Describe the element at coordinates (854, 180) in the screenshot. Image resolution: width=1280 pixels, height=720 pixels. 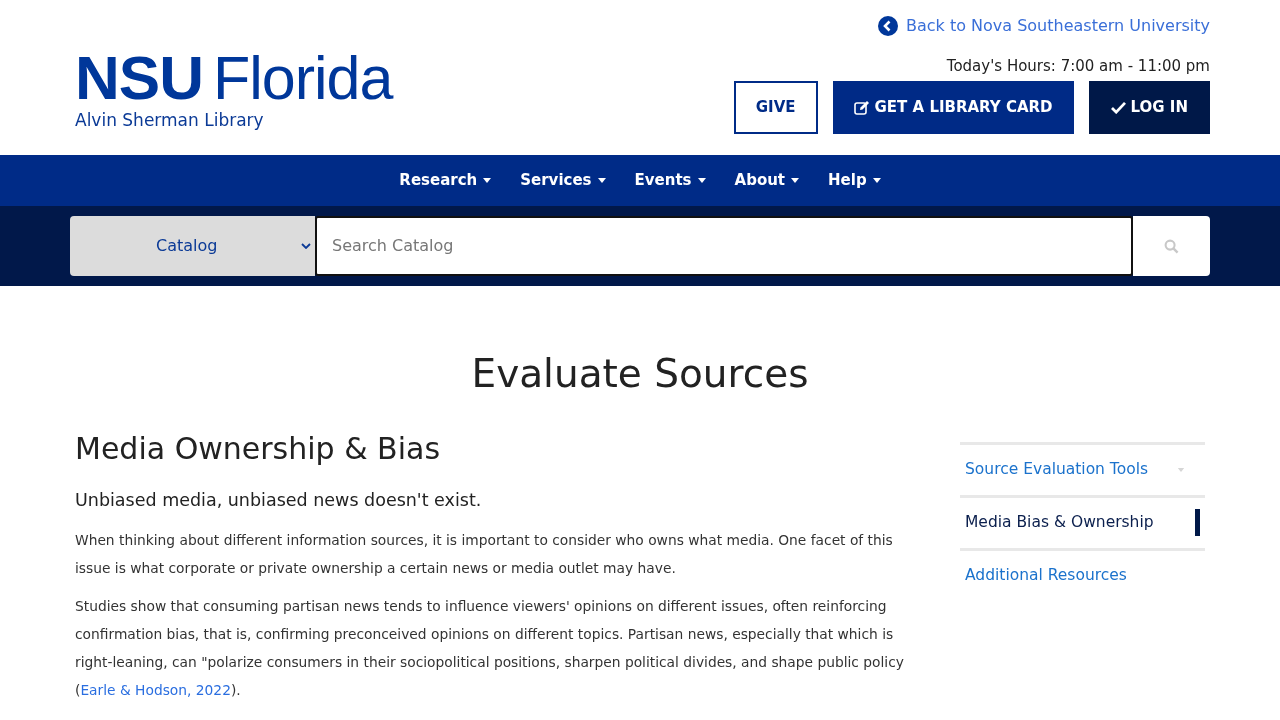
I see `nav-menu-item: Help` at that location.